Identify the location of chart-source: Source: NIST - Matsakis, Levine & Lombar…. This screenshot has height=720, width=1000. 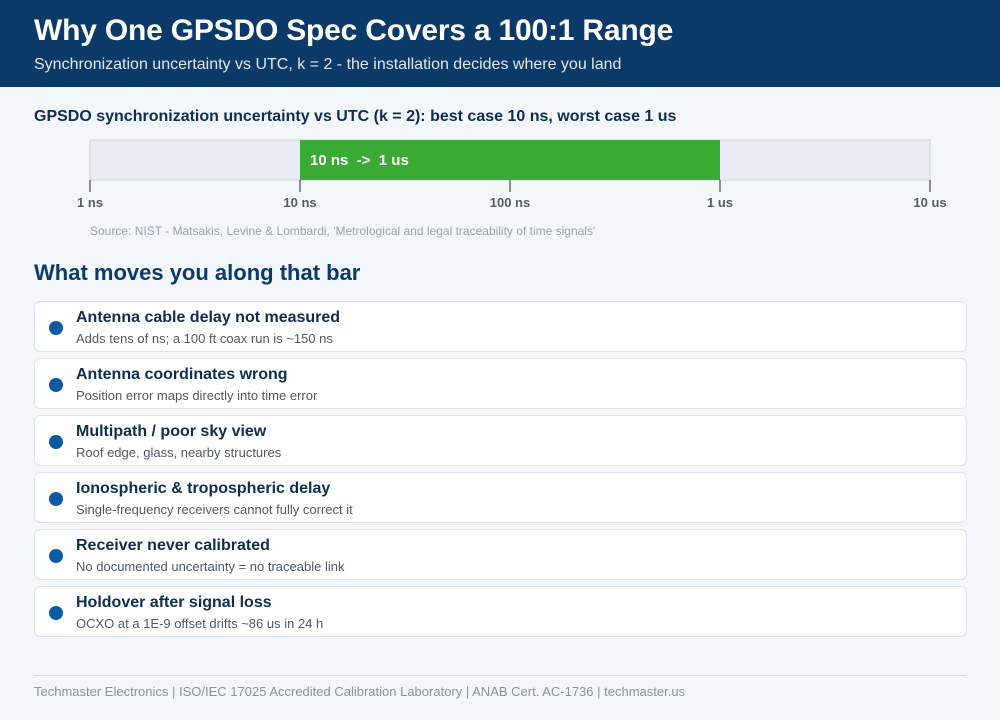
(343, 231).